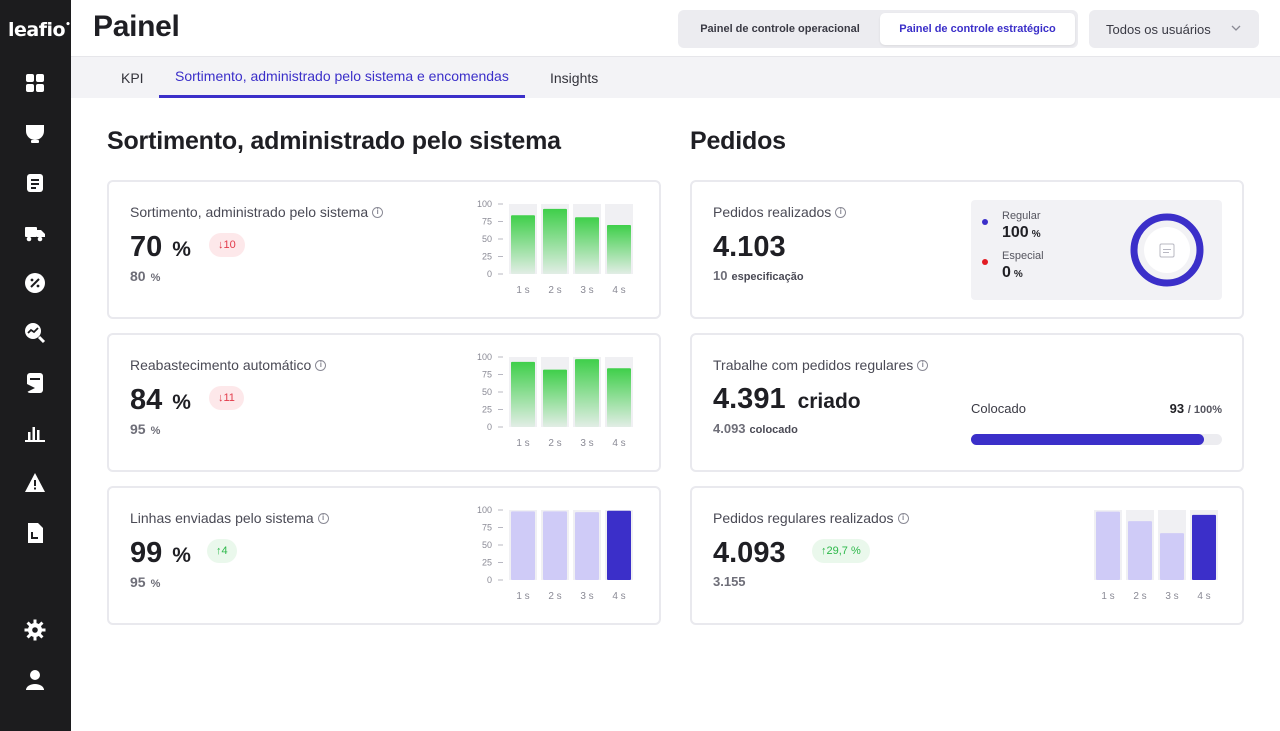 This screenshot has width=1280, height=731. I want to click on lamp-icon, so click(35, 133).